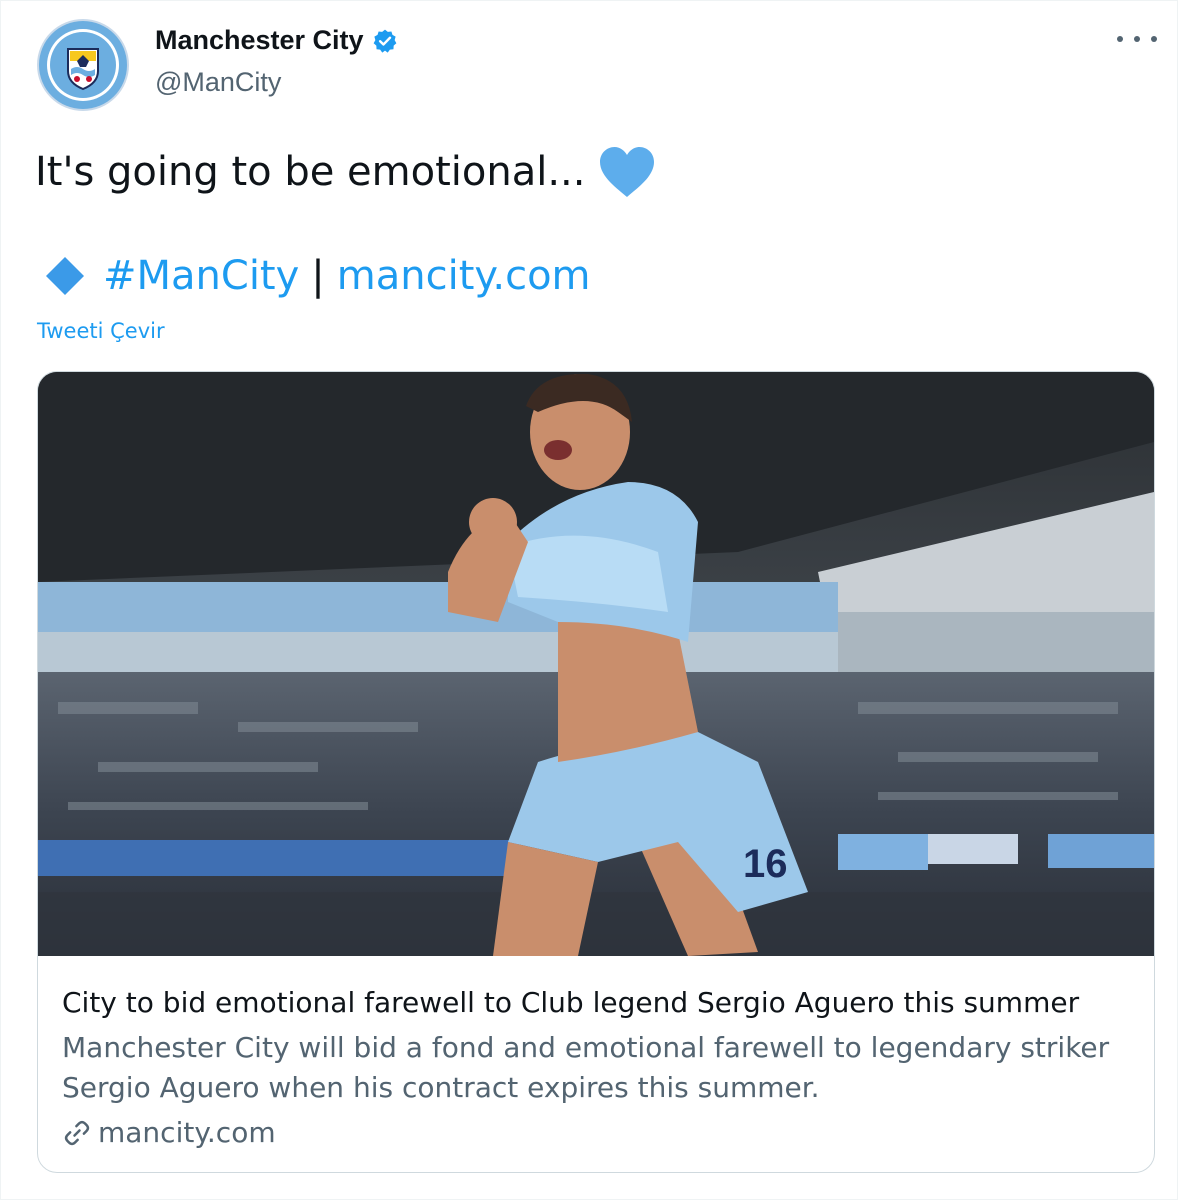  What do you see at coordinates (65, 276) in the screenshot?
I see `blue-diamond-icon` at bounding box center [65, 276].